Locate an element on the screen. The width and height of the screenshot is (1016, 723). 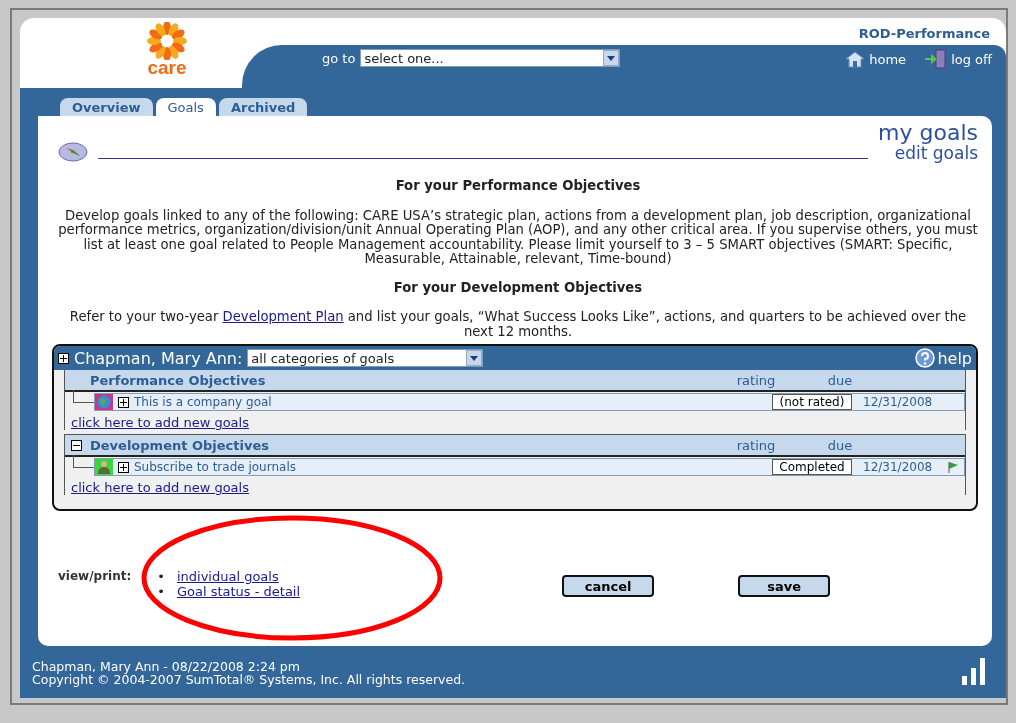
section-heading: For your Performance Objectives is located at coordinates (518, 186).